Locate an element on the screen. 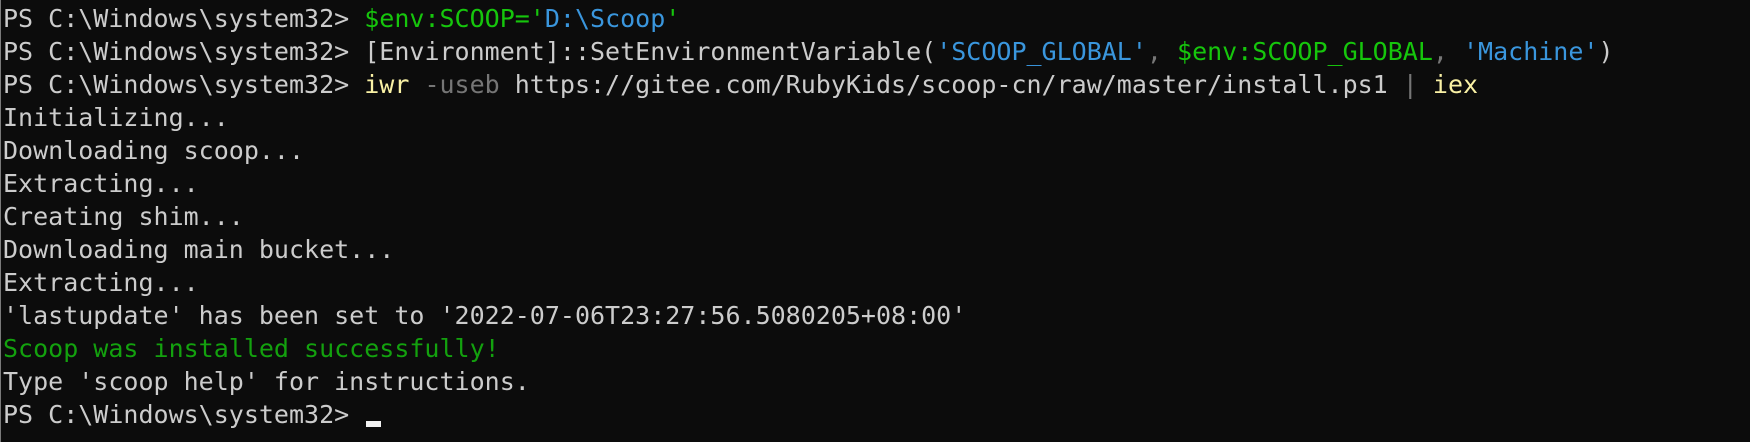 Image resolution: width=1750 pixels, height=442 pixels. text-cursor is located at coordinates (374, 424).